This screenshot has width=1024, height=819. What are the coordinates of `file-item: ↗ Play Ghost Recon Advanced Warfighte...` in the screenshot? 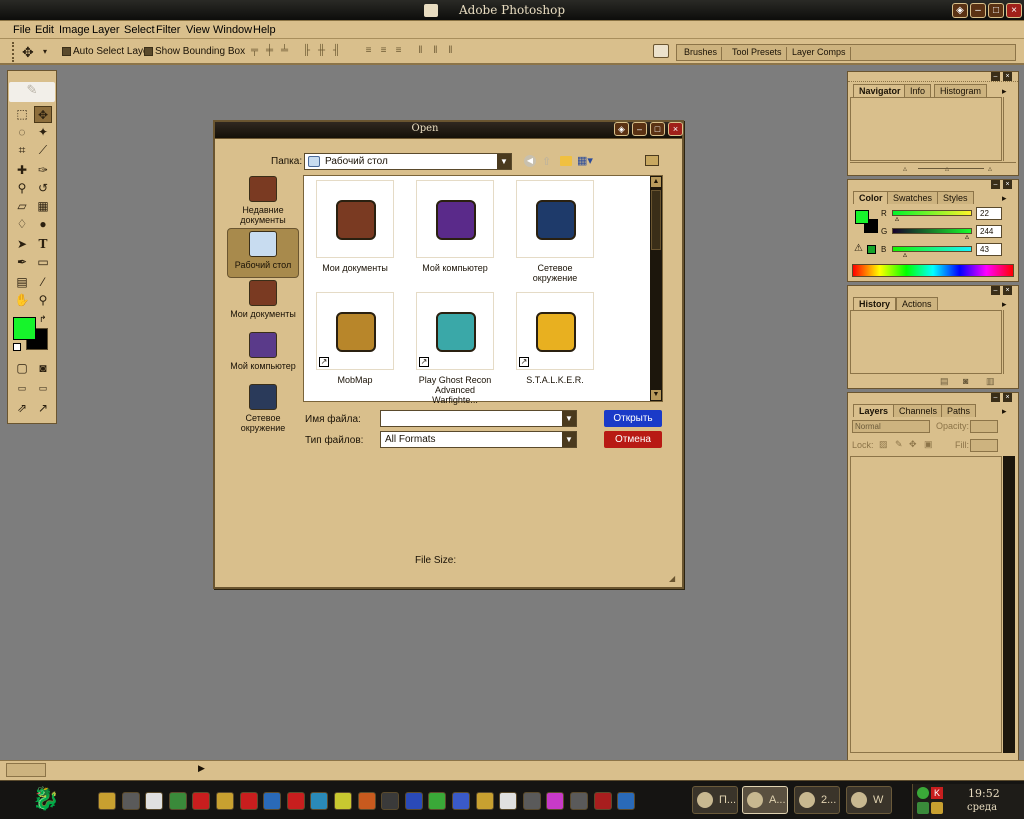 It's located at (455, 348).